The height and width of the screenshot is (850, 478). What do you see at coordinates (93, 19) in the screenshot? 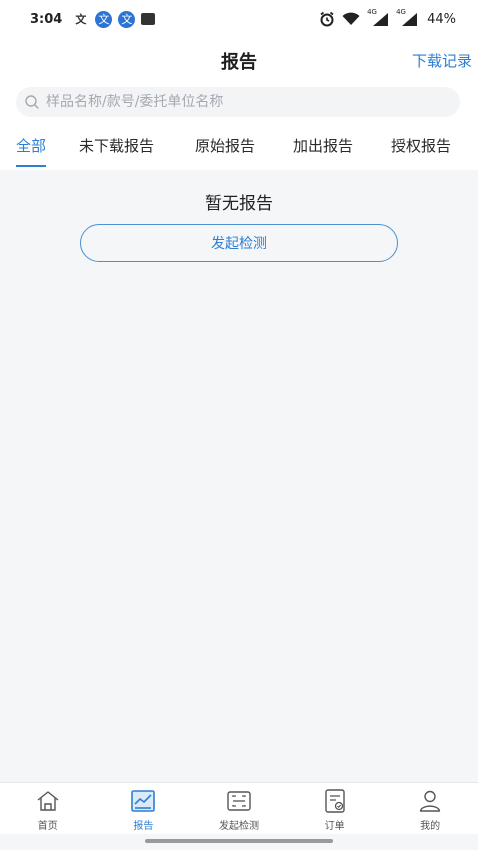
I see `status-left: 3:04 文 文 文` at bounding box center [93, 19].